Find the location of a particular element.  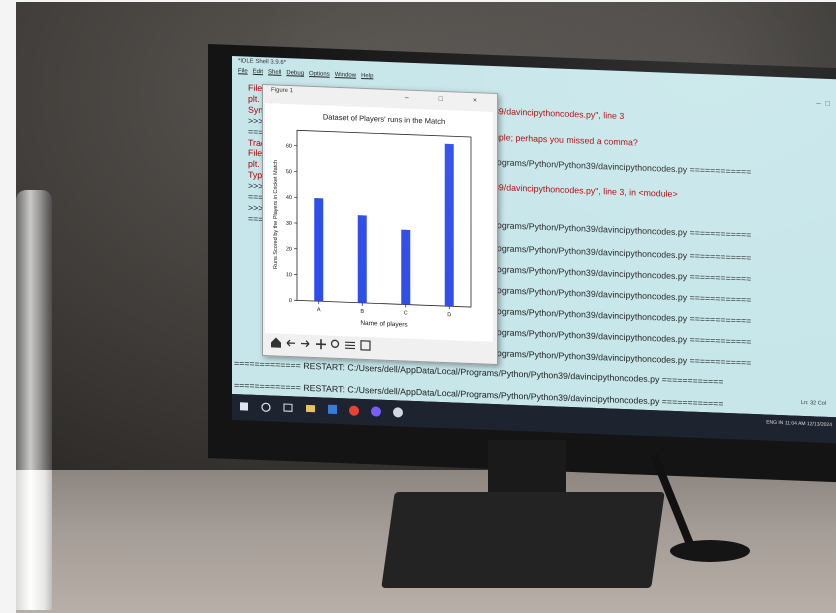

x-tick-label: C is located at coordinates (406, 313).